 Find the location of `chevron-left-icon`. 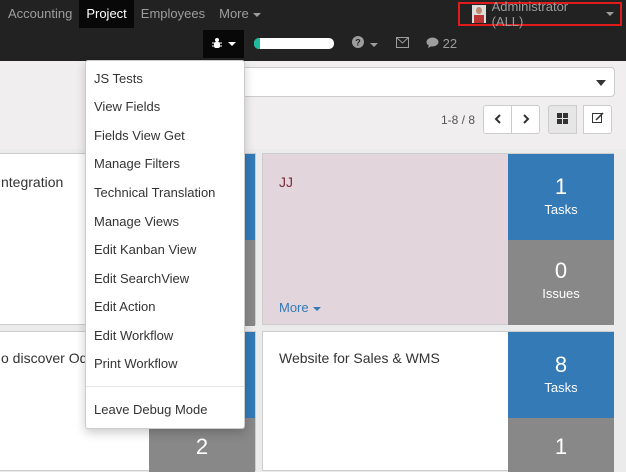

chevron-left-icon is located at coordinates (498, 120).